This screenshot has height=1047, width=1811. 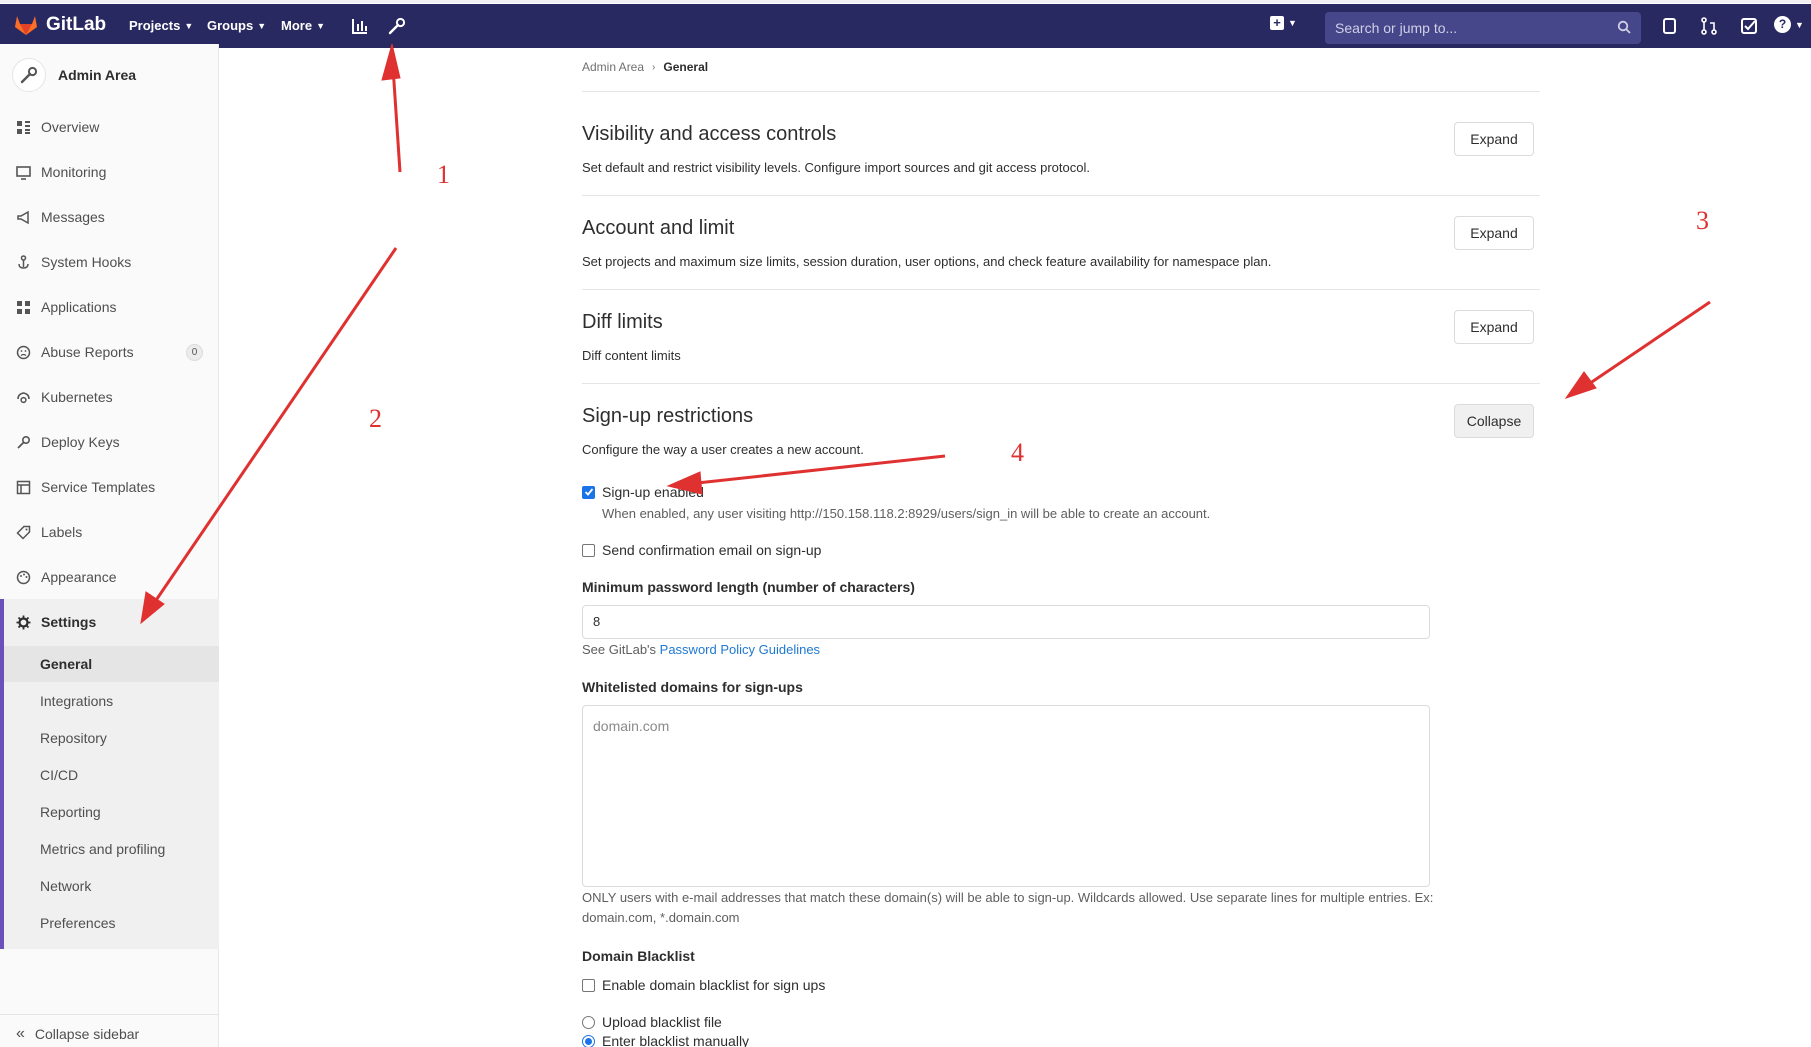 I want to click on whitelist-textarea: domain.com, so click(x=1006, y=796).